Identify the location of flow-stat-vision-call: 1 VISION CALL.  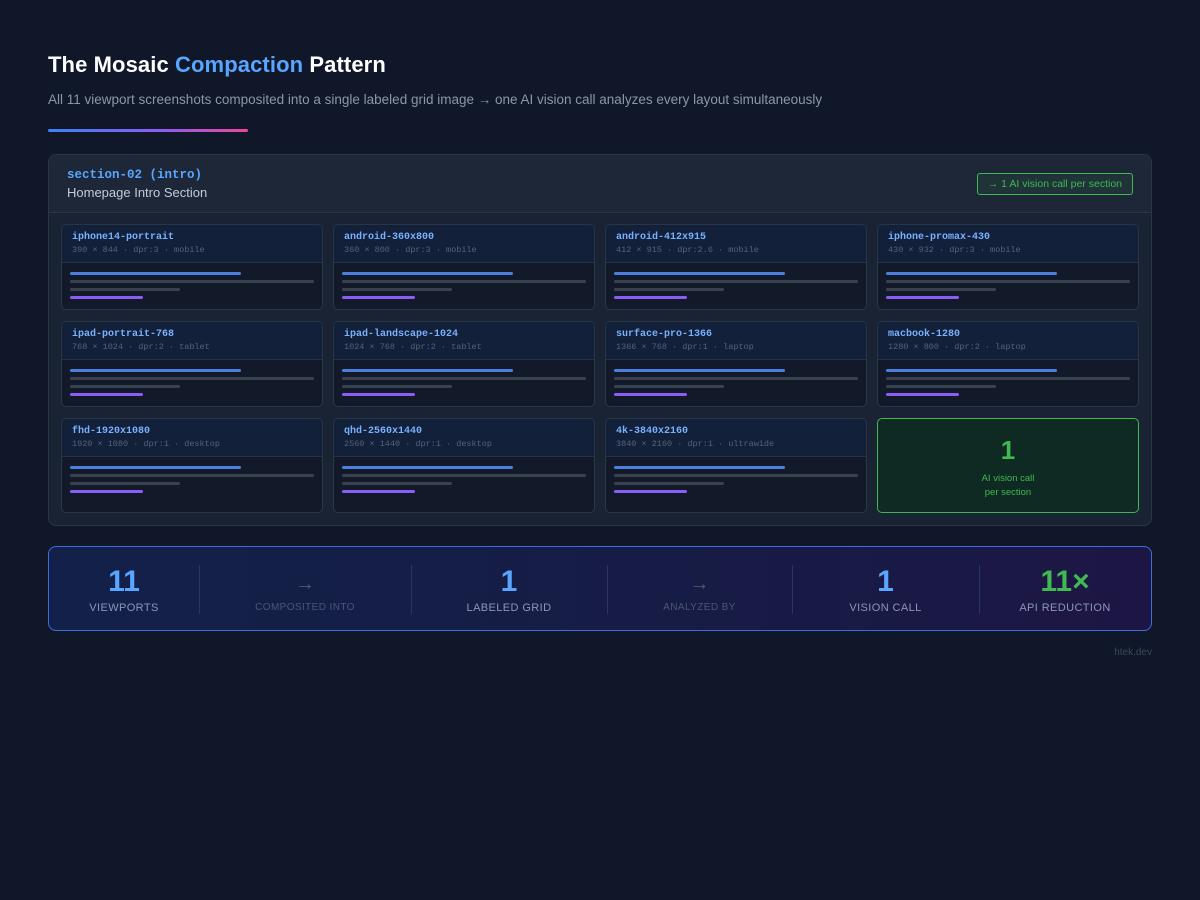
(885, 589).